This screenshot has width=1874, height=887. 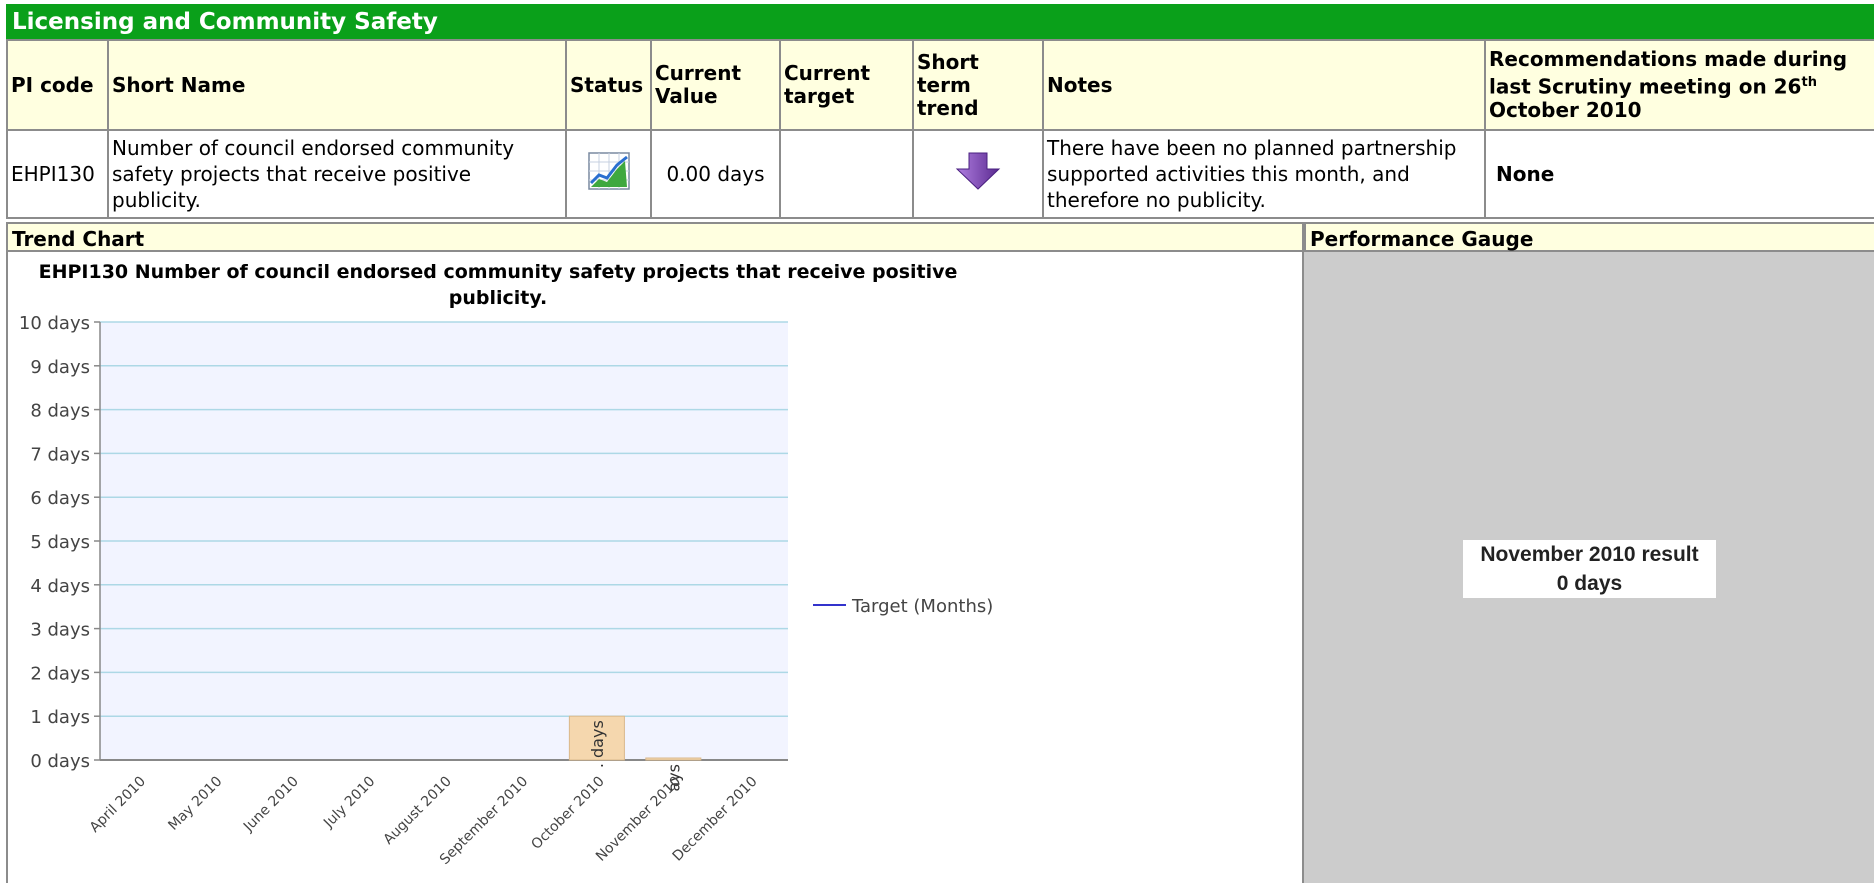 What do you see at coordinates (60, 630) in the screenshot?
I see `y-axis-tick-label: 3 days` at bounding box center [60, 630].